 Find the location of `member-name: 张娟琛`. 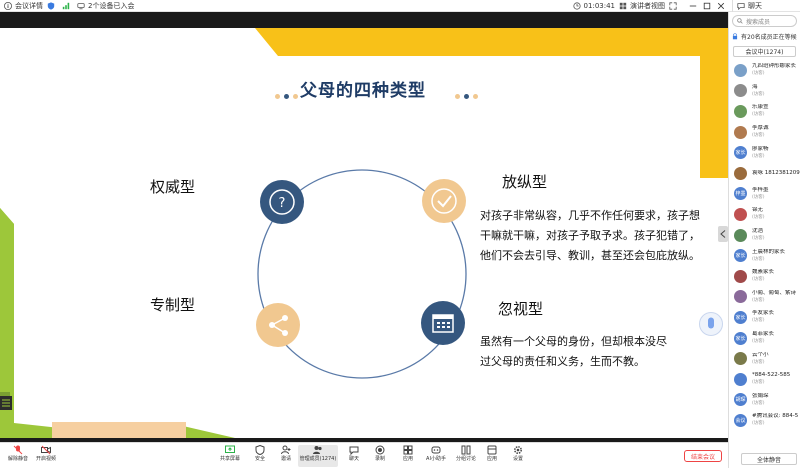

member-name: 张娟琛 is located at coordinates (760, 395).